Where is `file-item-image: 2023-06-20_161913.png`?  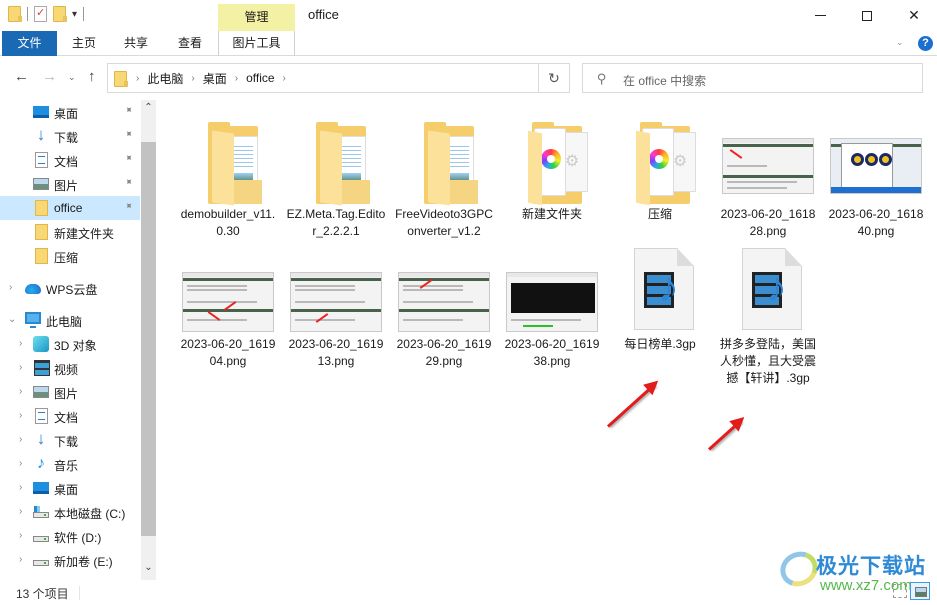
file-item-image: 2023-06-20_161913.png is located at coordinates (336, 305).